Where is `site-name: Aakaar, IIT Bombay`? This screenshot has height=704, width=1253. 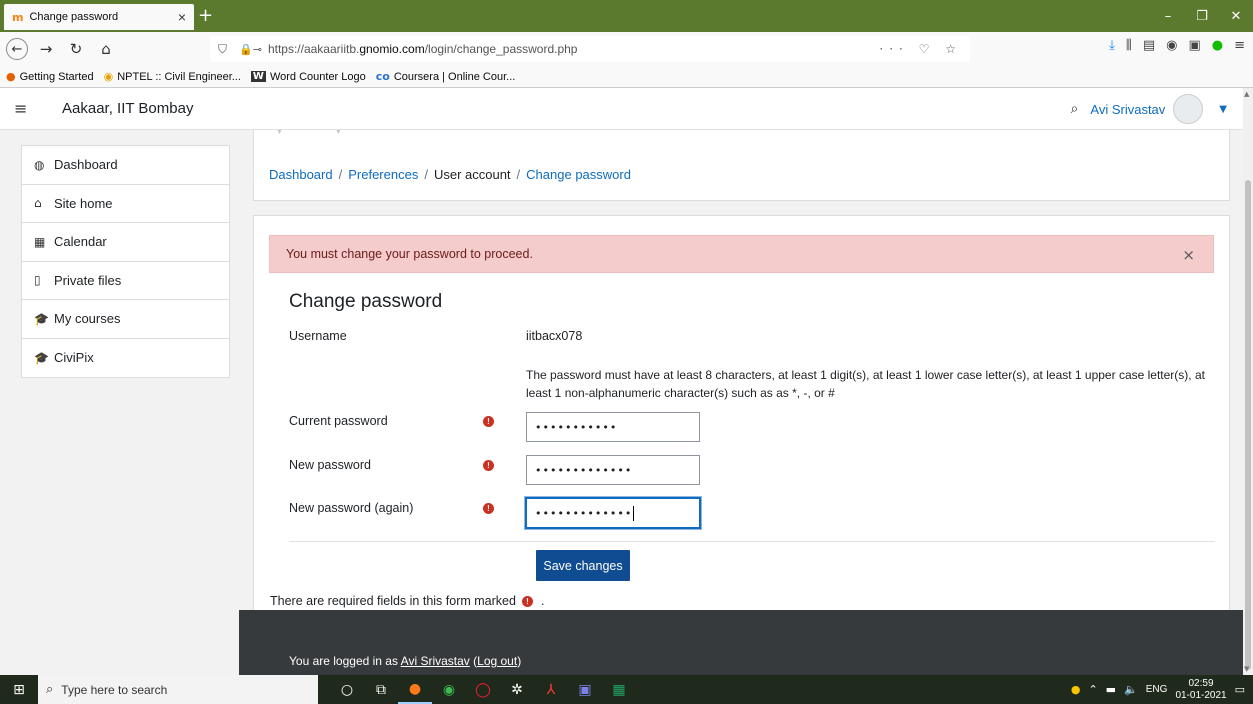 site-name: Aakaar, IIT Bombay is located at coordinates (127, 108).